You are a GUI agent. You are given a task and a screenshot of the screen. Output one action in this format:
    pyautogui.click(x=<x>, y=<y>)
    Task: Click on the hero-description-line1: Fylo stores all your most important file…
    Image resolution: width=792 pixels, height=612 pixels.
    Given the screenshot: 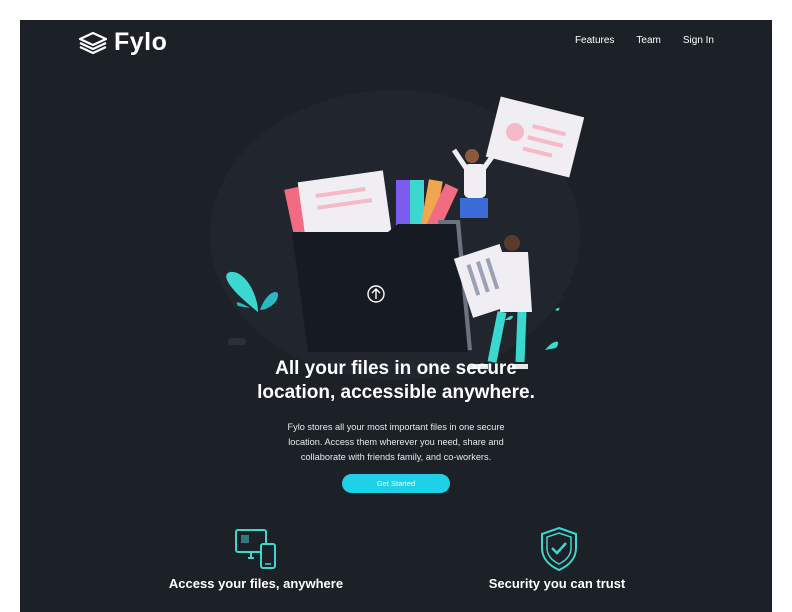 What is the action you would take?
    pyautogui.click(x=396, y=427)
    